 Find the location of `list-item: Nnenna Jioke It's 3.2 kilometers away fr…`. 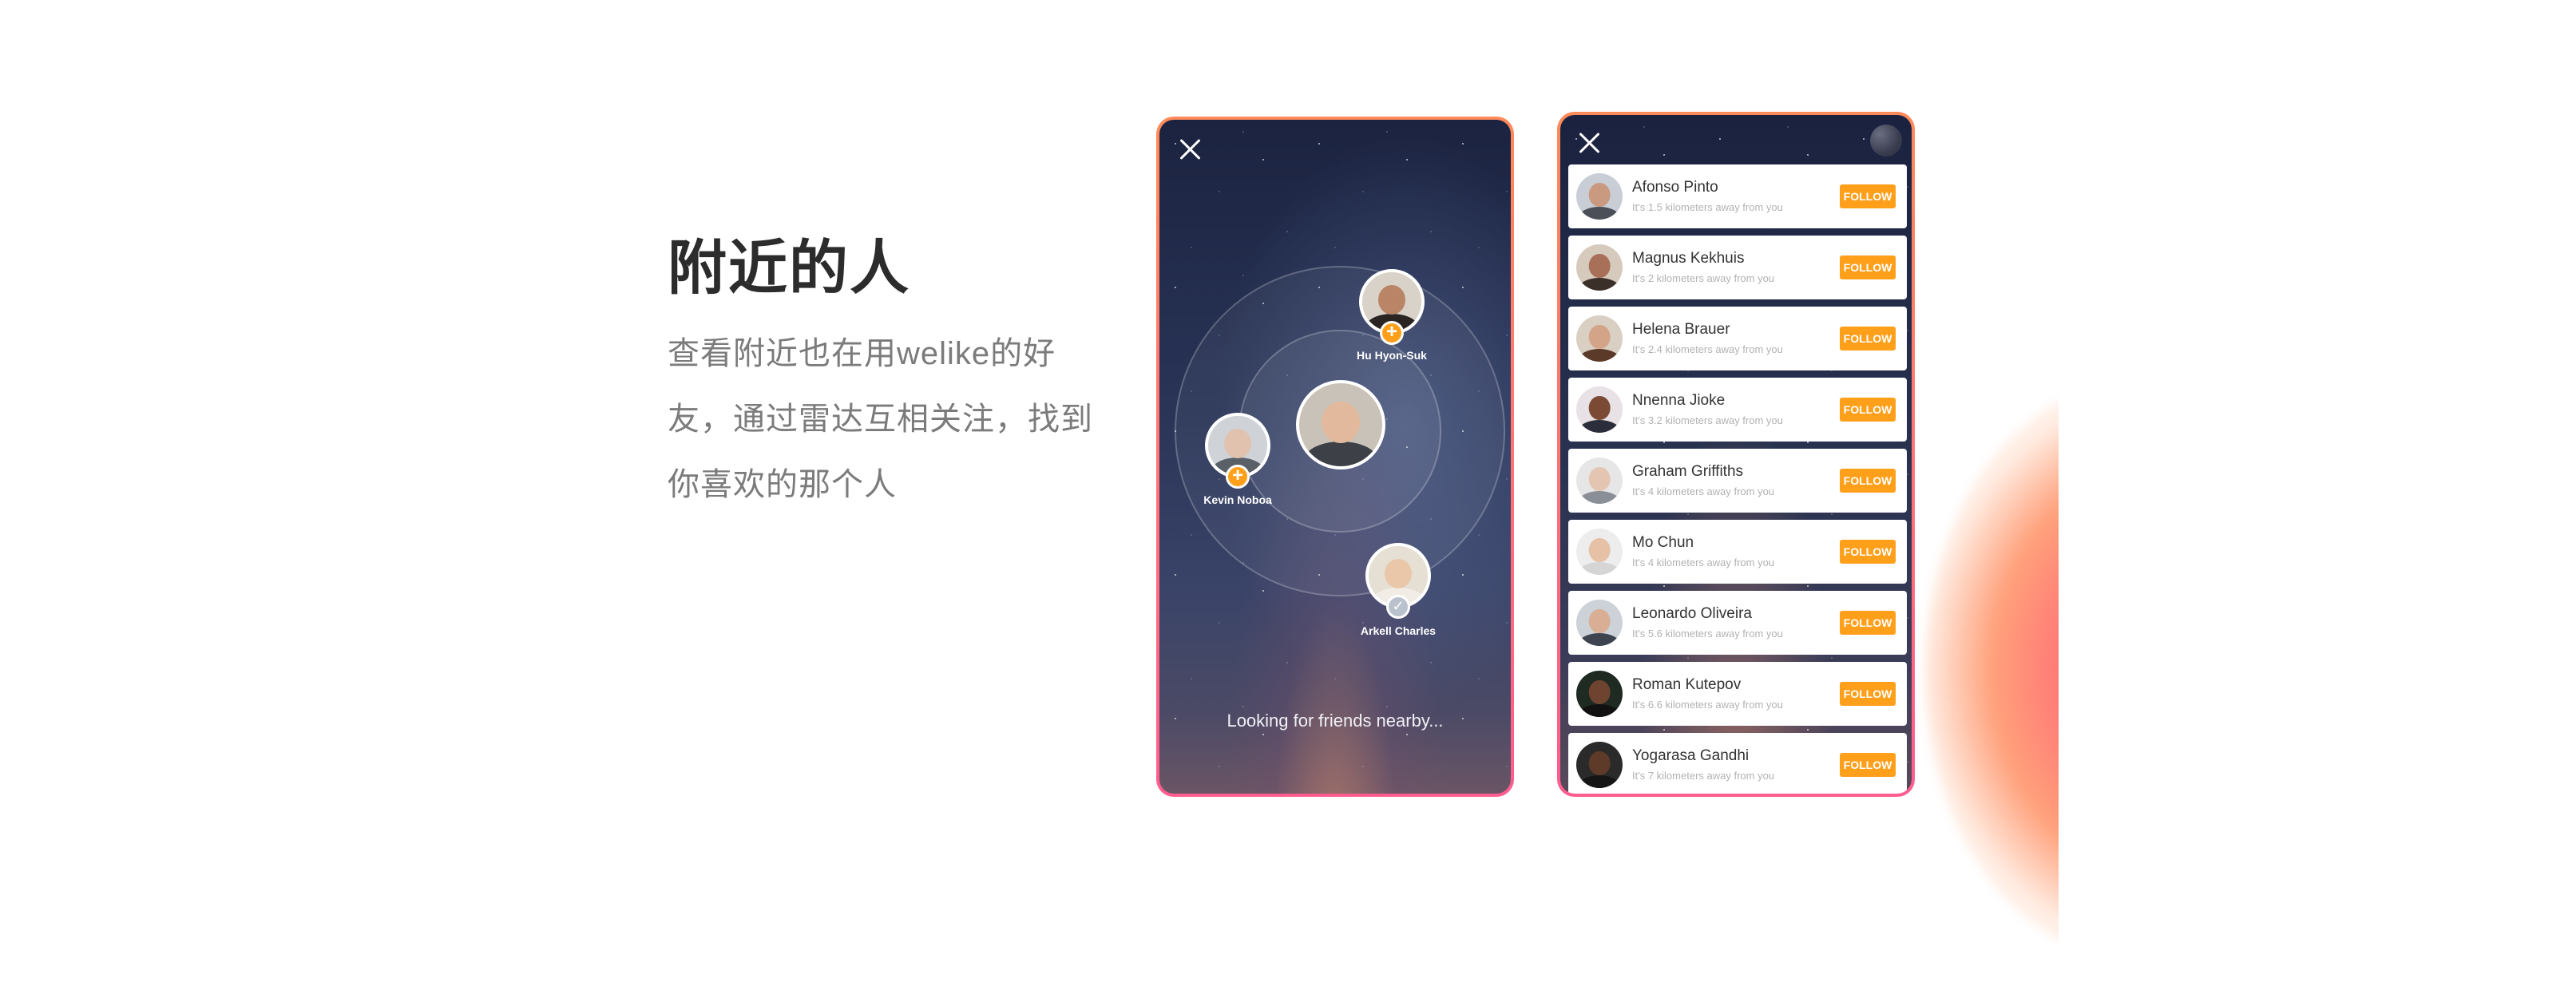

list-item: Nnenna Jioke It's 3.2 kilometers away fr… is located at coordinates (1737, 410).